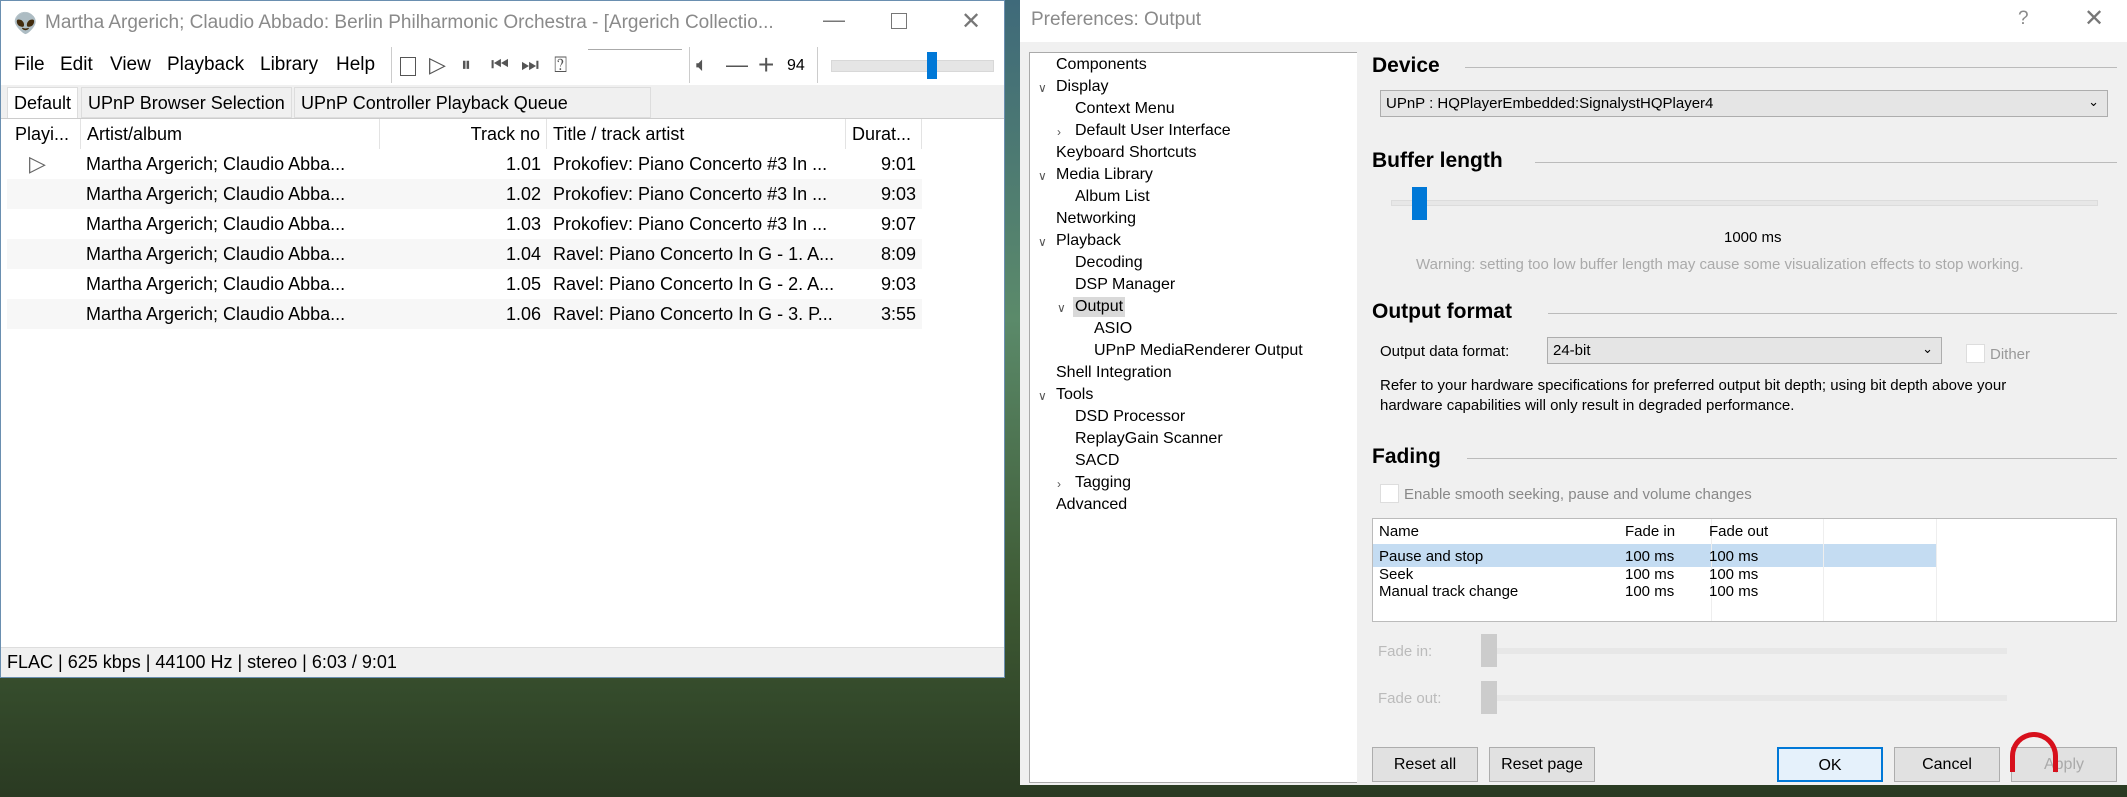 The image size is (2127, 797). I want to click on column-track: Track no, so click(463, 134).